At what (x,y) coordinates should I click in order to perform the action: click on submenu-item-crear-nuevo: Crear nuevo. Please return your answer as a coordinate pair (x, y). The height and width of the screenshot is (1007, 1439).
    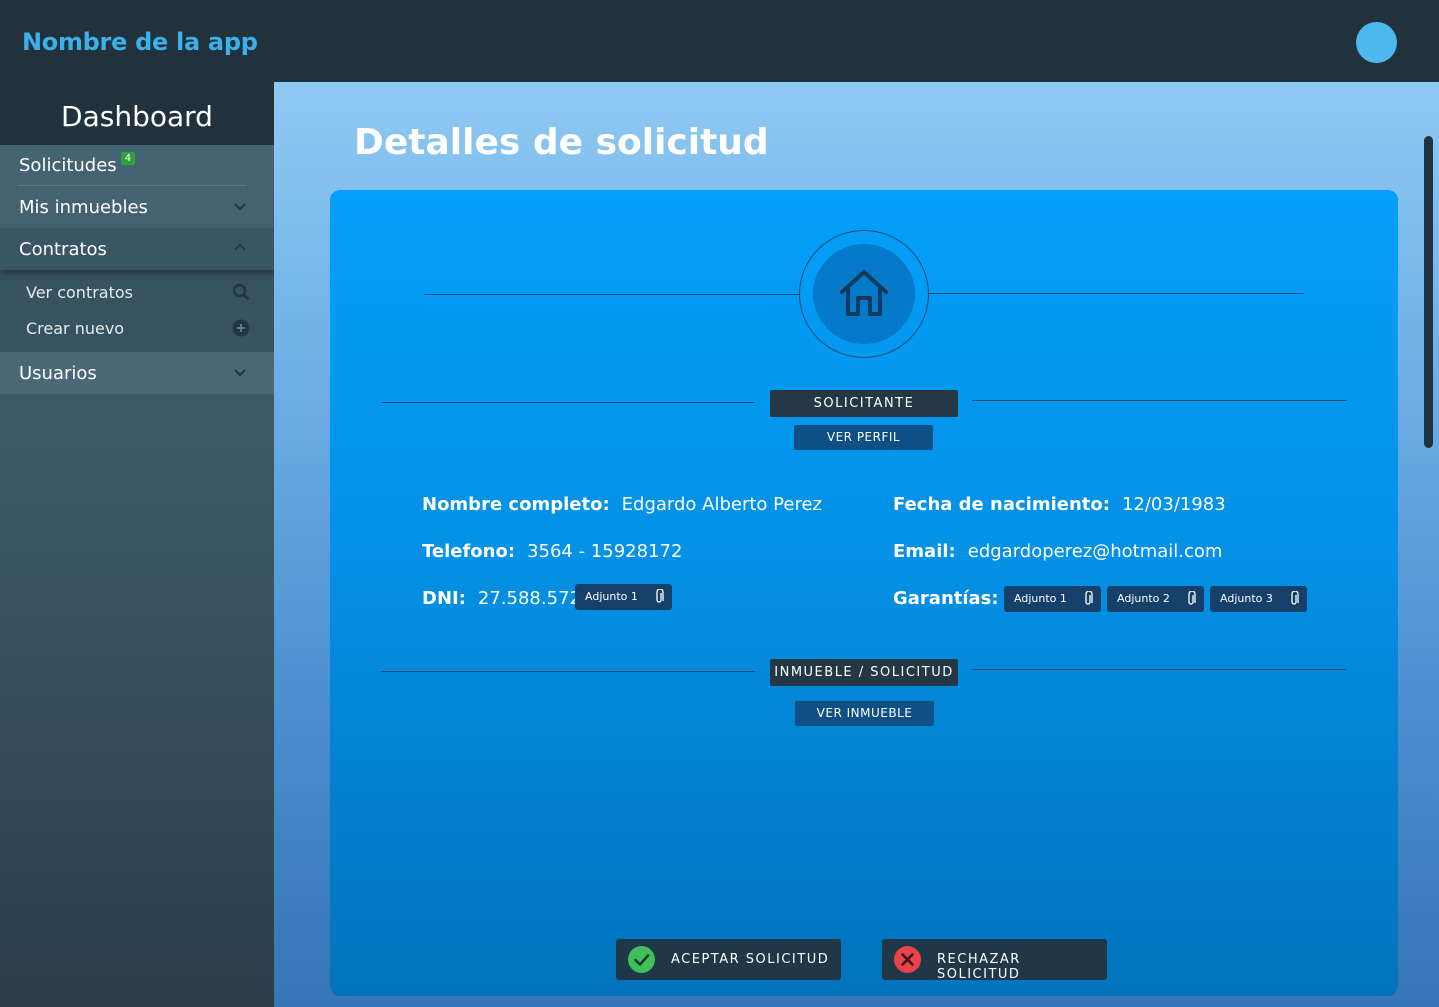
    Looking at the image, I should click on (137, 328).